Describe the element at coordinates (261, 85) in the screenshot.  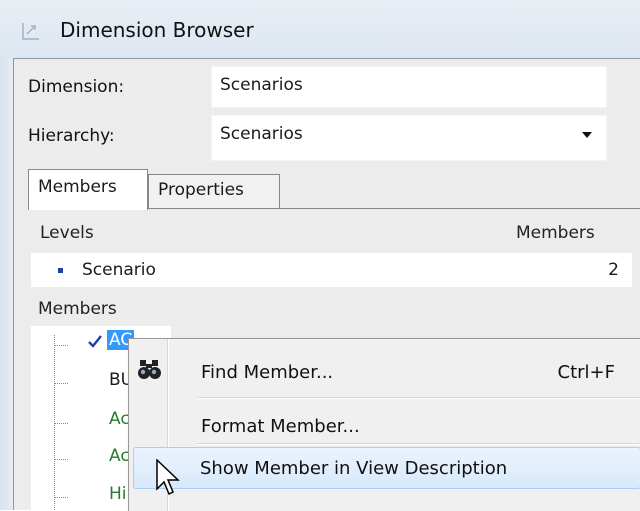
I see `dimension-value: Scenarios` at that location.